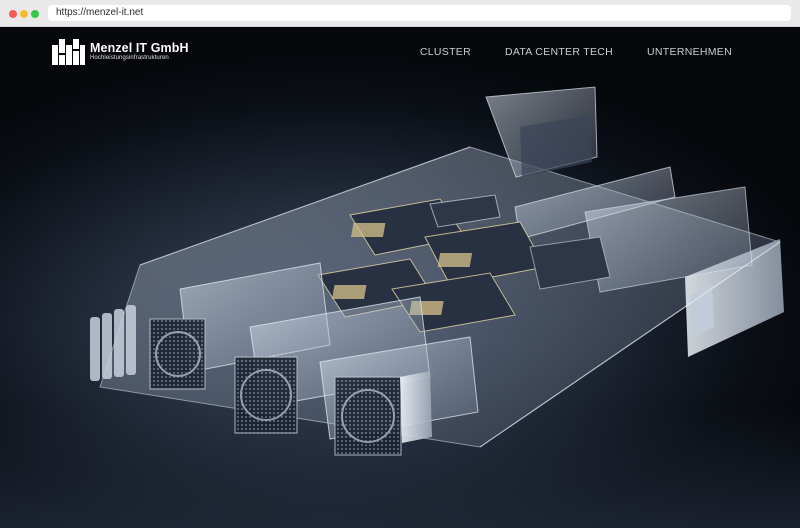 This screenshot has height=528, width=800. What do you see at coordinates (13, 14) in the screenshot?
I see `close-window-button` at bounding box center [13, 14].